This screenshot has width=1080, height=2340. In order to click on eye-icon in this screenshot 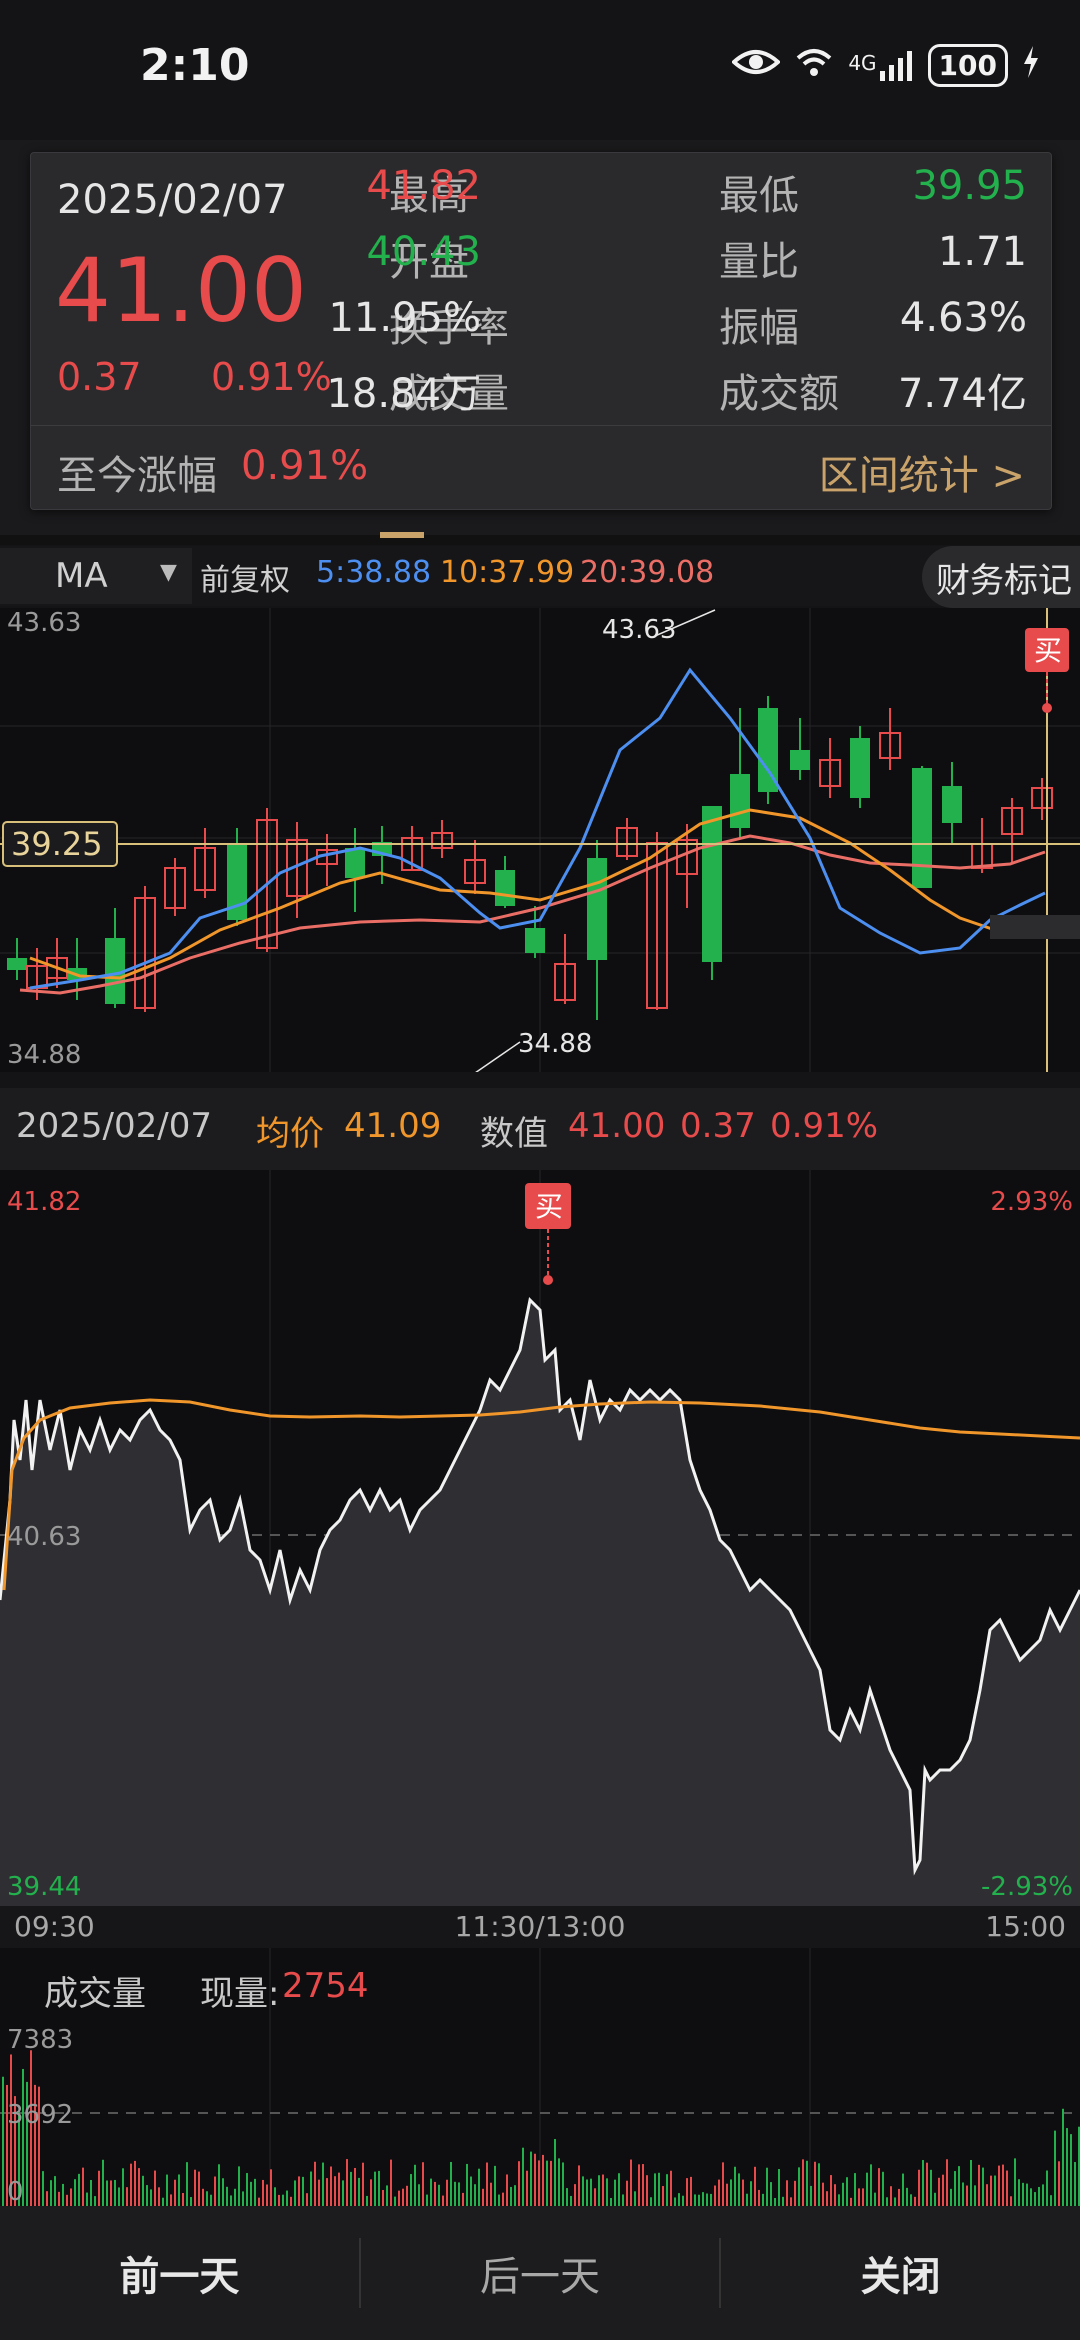, I will do `click(756, 66)`.